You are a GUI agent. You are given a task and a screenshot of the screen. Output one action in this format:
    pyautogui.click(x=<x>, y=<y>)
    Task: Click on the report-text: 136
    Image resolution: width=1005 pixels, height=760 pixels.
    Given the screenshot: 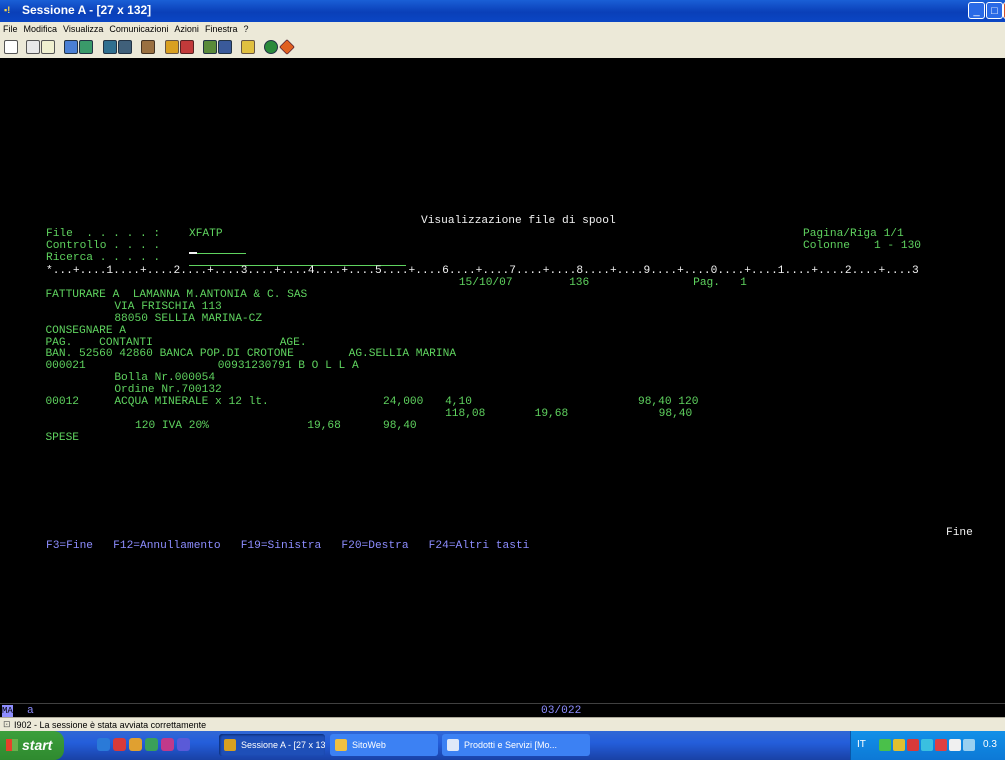 What is the action you would take?
    pyautogui.click(x=579, y=283)
    